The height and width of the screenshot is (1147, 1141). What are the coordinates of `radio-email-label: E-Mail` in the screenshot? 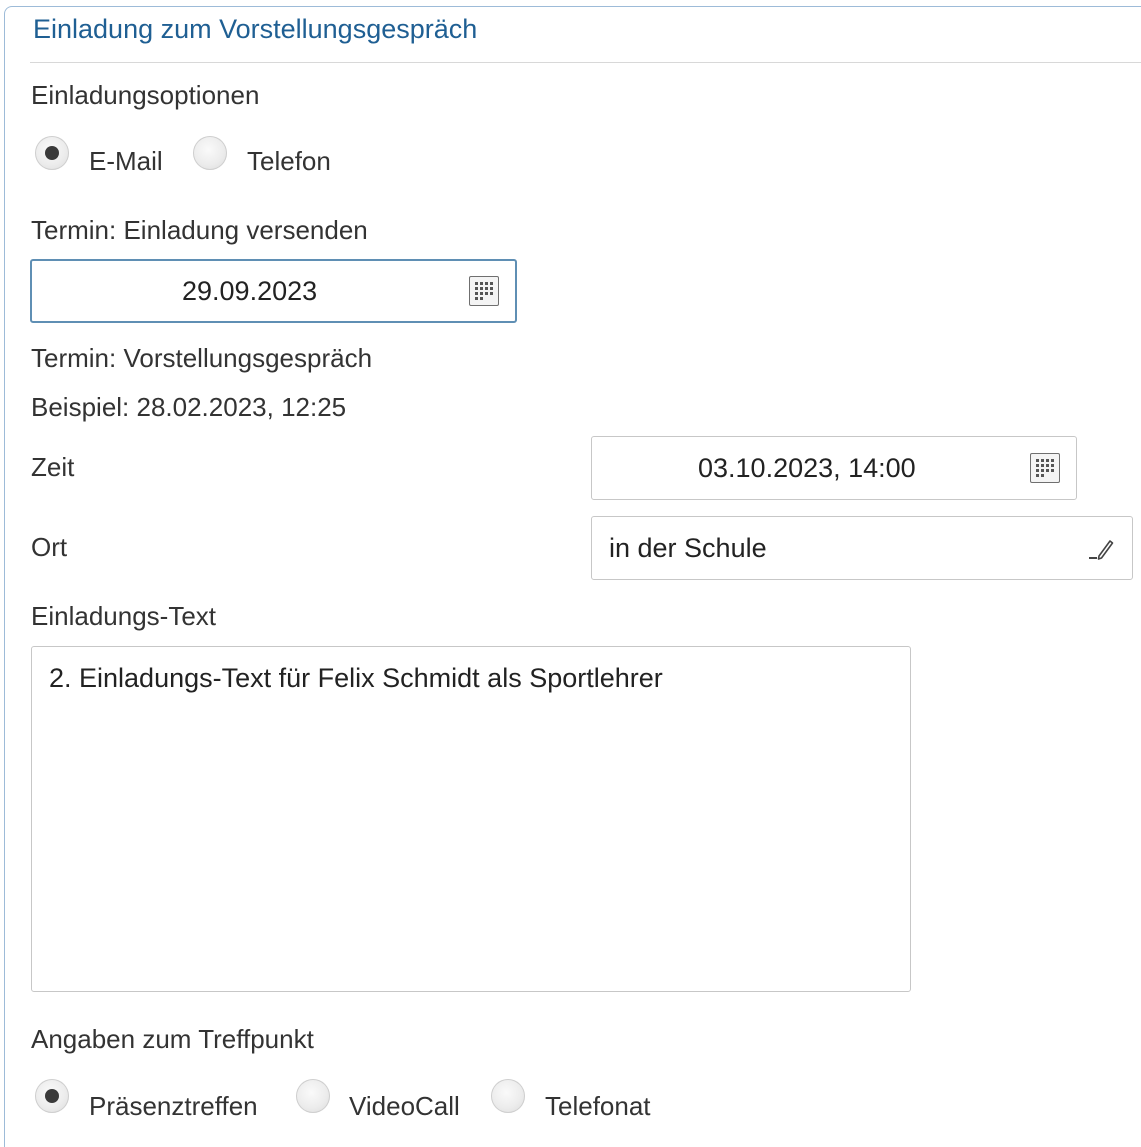 It's located at (126, 161).